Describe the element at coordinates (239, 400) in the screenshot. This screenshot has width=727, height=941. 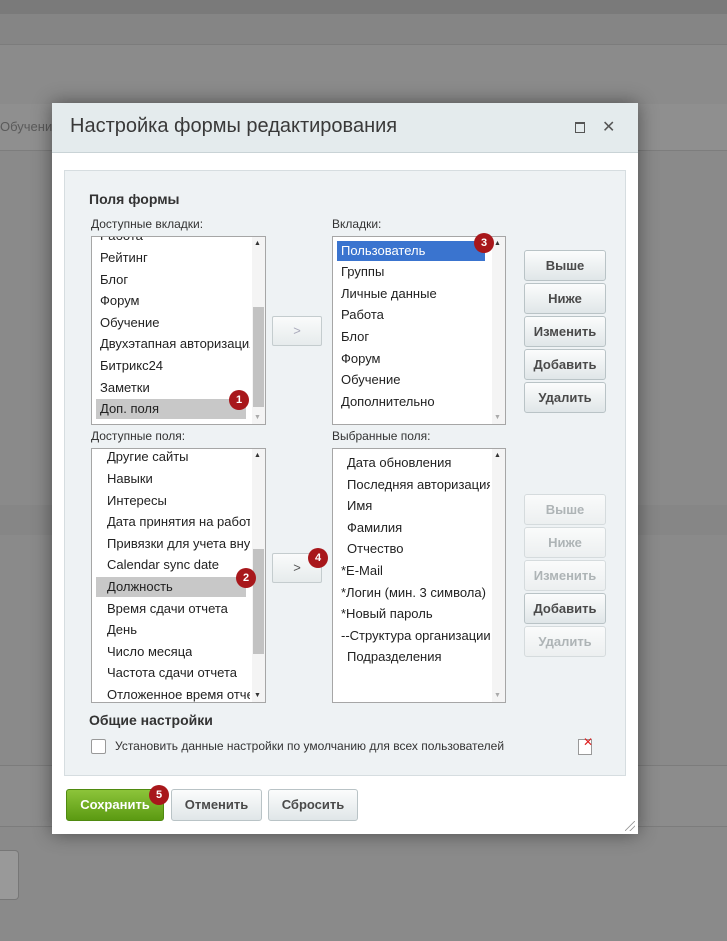
I see `step-badge-1: 1` at that location.